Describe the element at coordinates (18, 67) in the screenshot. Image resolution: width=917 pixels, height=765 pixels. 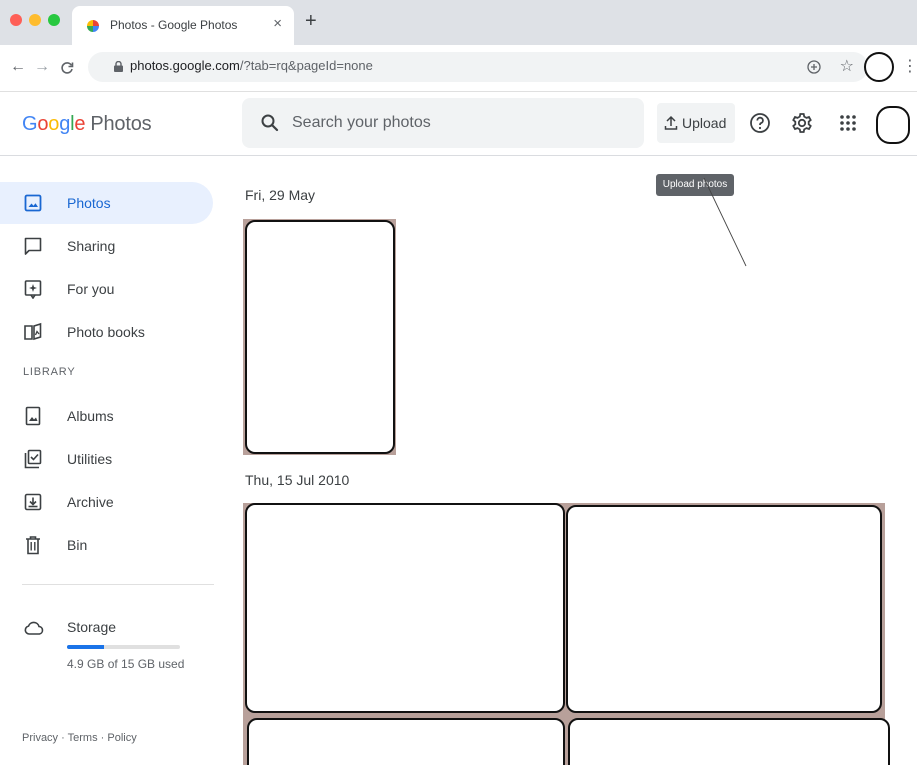
I see `back-arrow-icon: ←` at that location.